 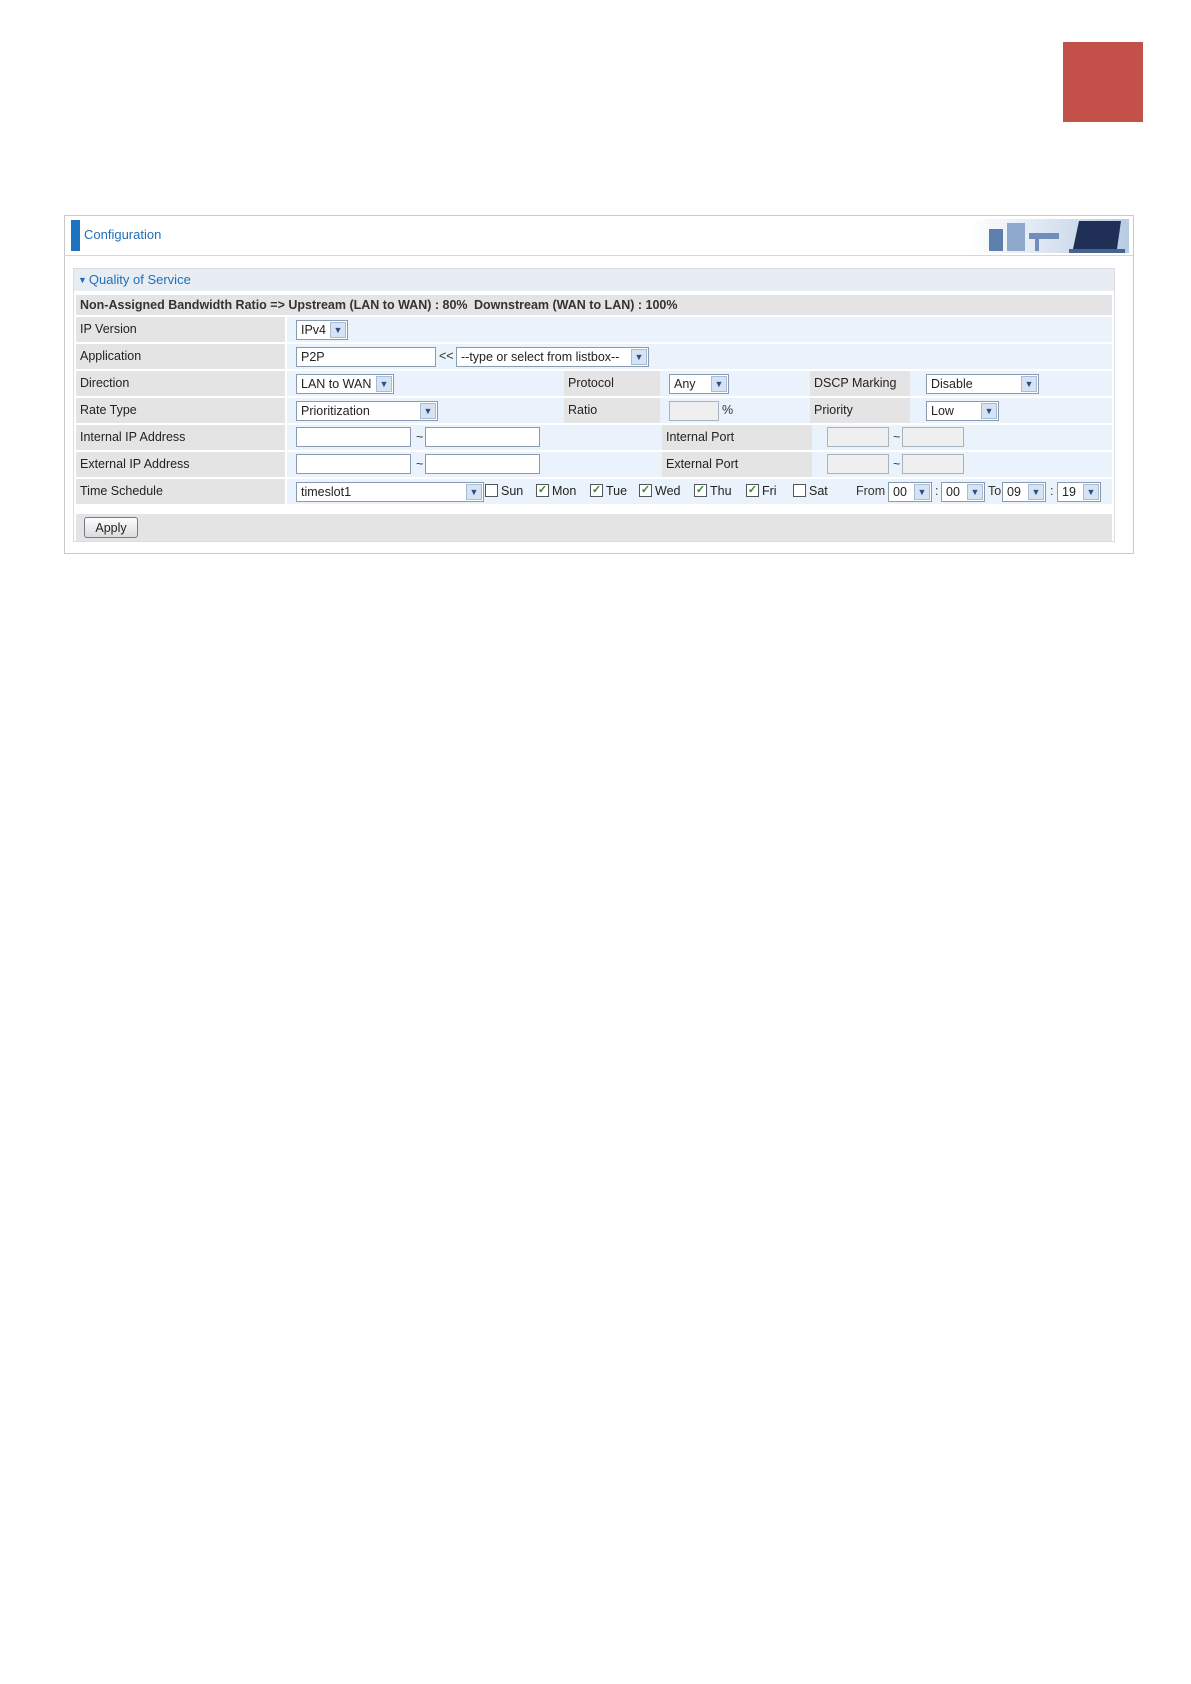 I want to click on to-label: To, so click(x=995, y=491).